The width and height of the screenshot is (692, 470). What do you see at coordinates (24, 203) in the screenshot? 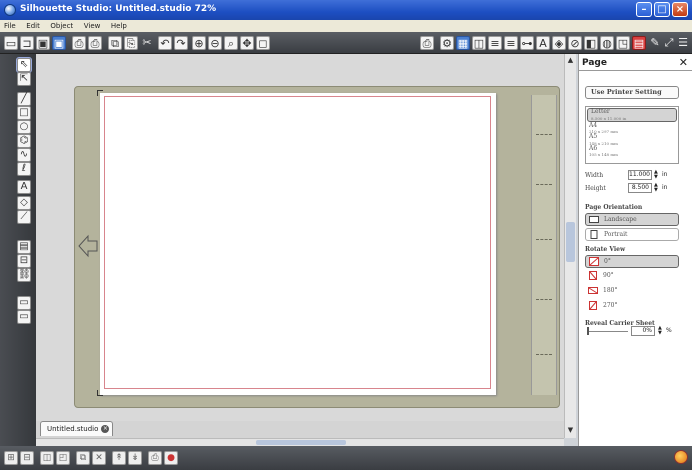
I see `eraser-icon: ◇` at bounding box center [24, 203].